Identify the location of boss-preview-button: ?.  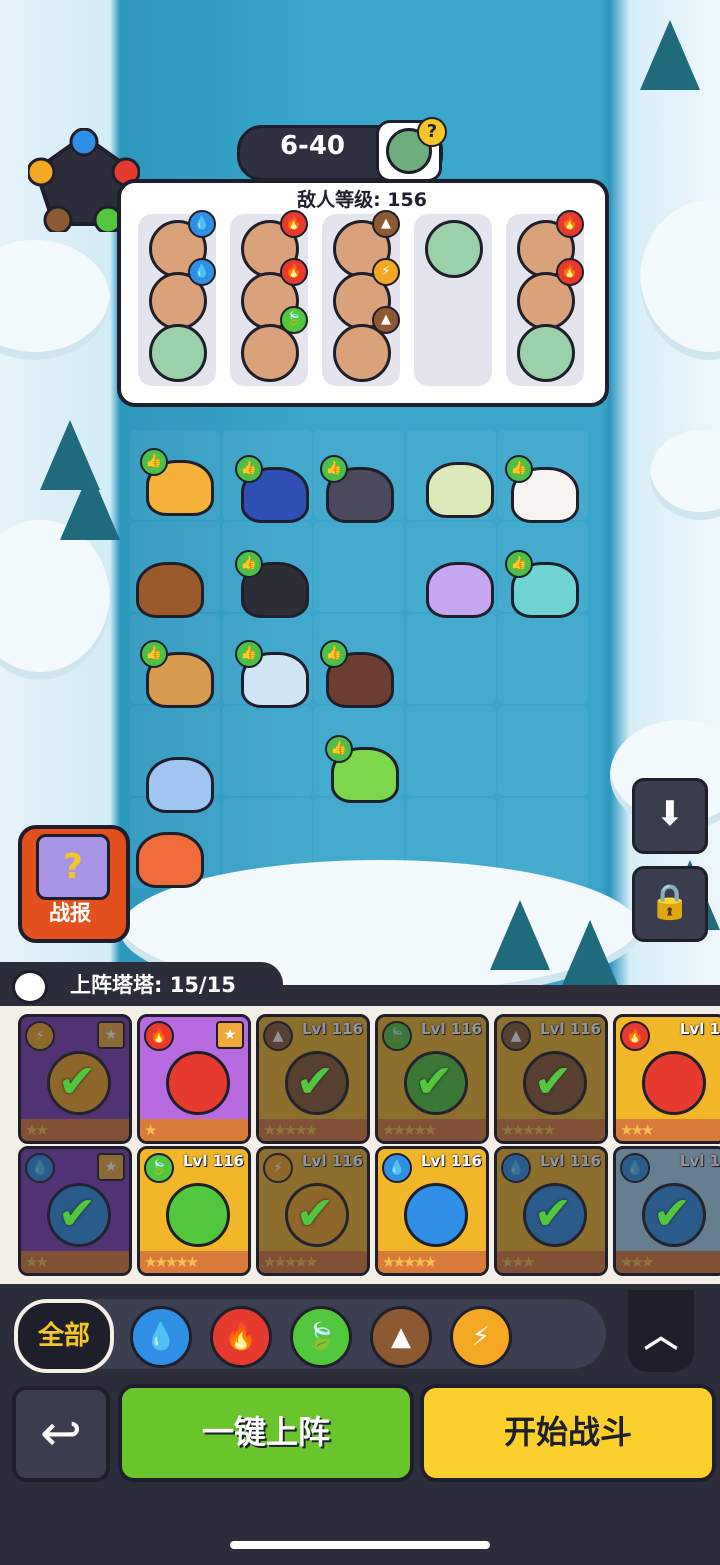
(411, 149).